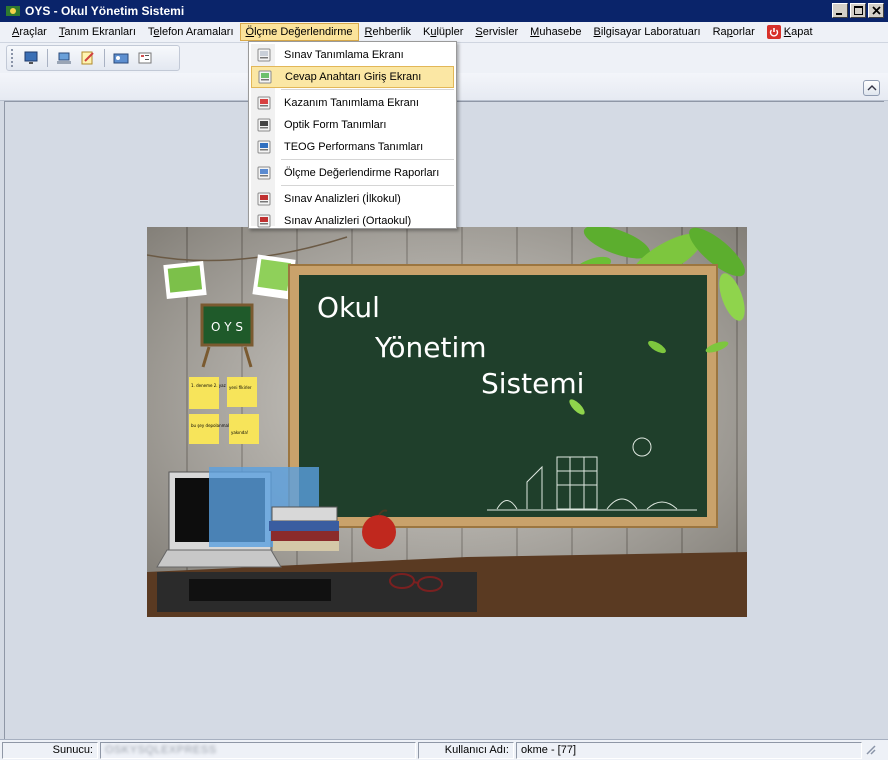 This screenshot has width=888, height=760. Describe the element at coordinates (240, 387) in the screenshot. I see `sticky-note-2: yeni fikirler` at that location.